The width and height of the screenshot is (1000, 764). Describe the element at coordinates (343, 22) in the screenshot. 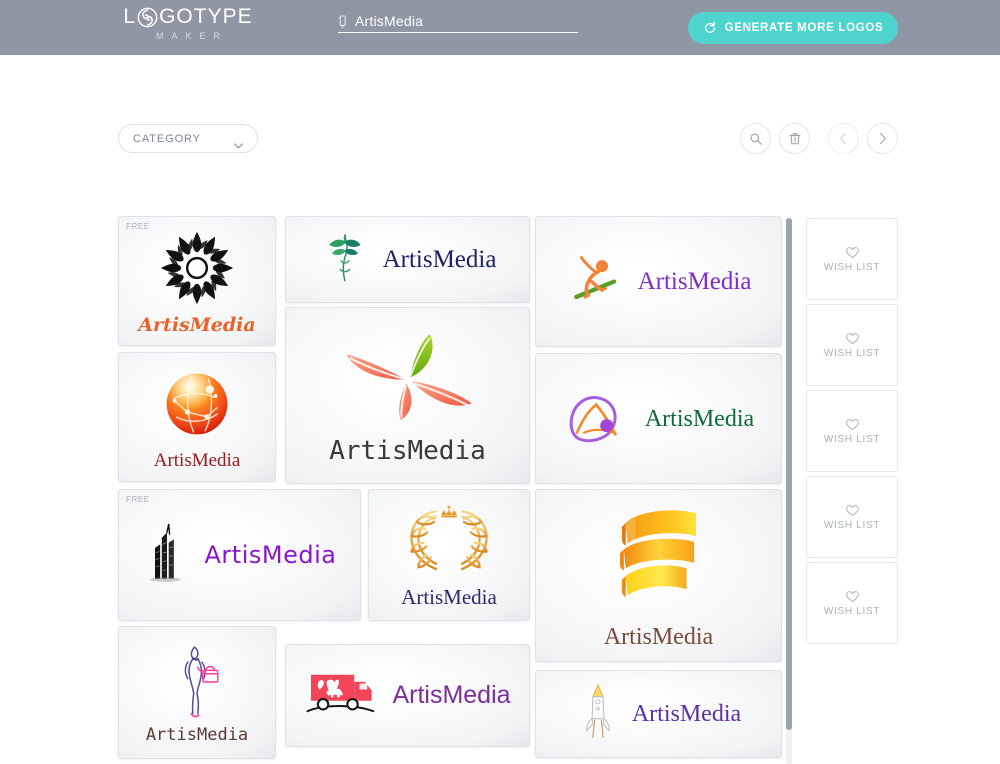

I see `edit-pencil-icon` at that location.